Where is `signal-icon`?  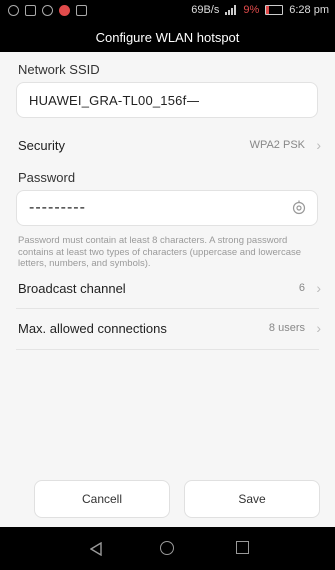
signal-icon is located at coordinates (231, 10).